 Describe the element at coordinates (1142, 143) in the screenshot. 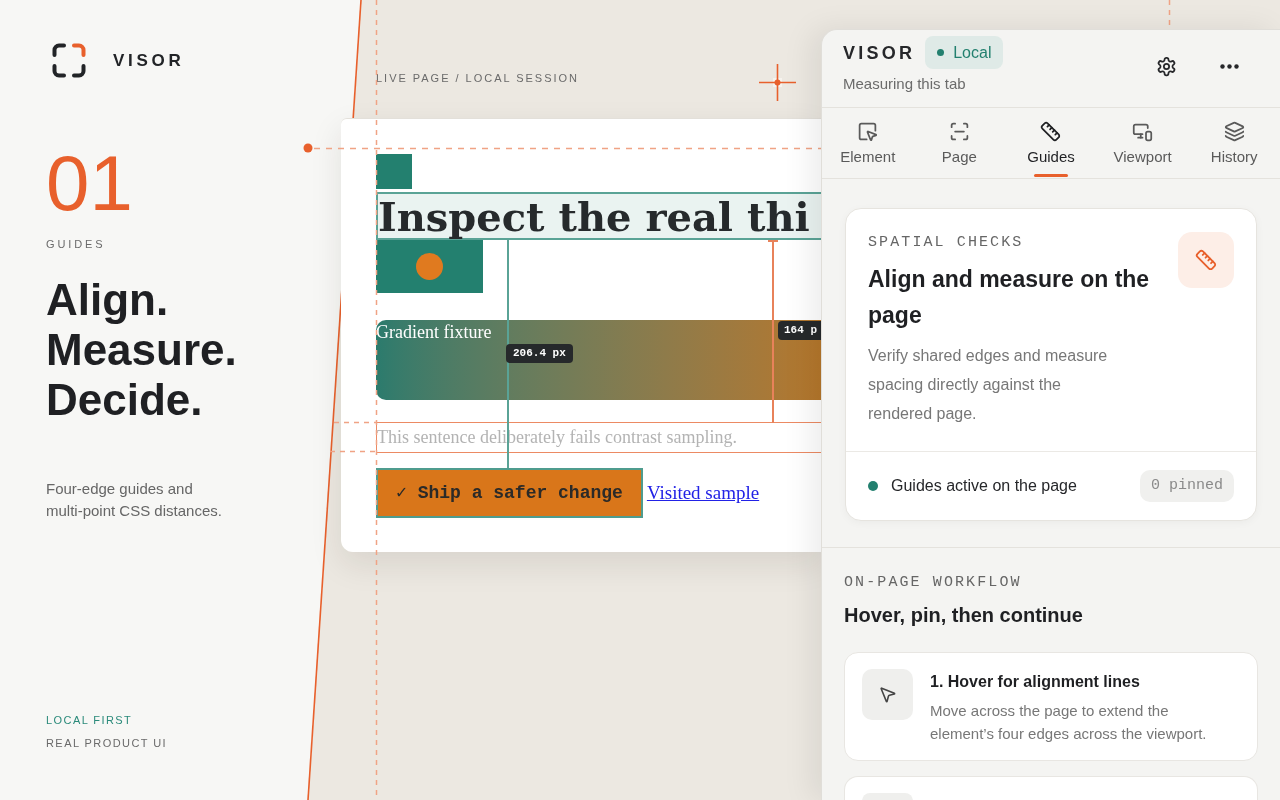

I see `tab: Viewport` at that location.